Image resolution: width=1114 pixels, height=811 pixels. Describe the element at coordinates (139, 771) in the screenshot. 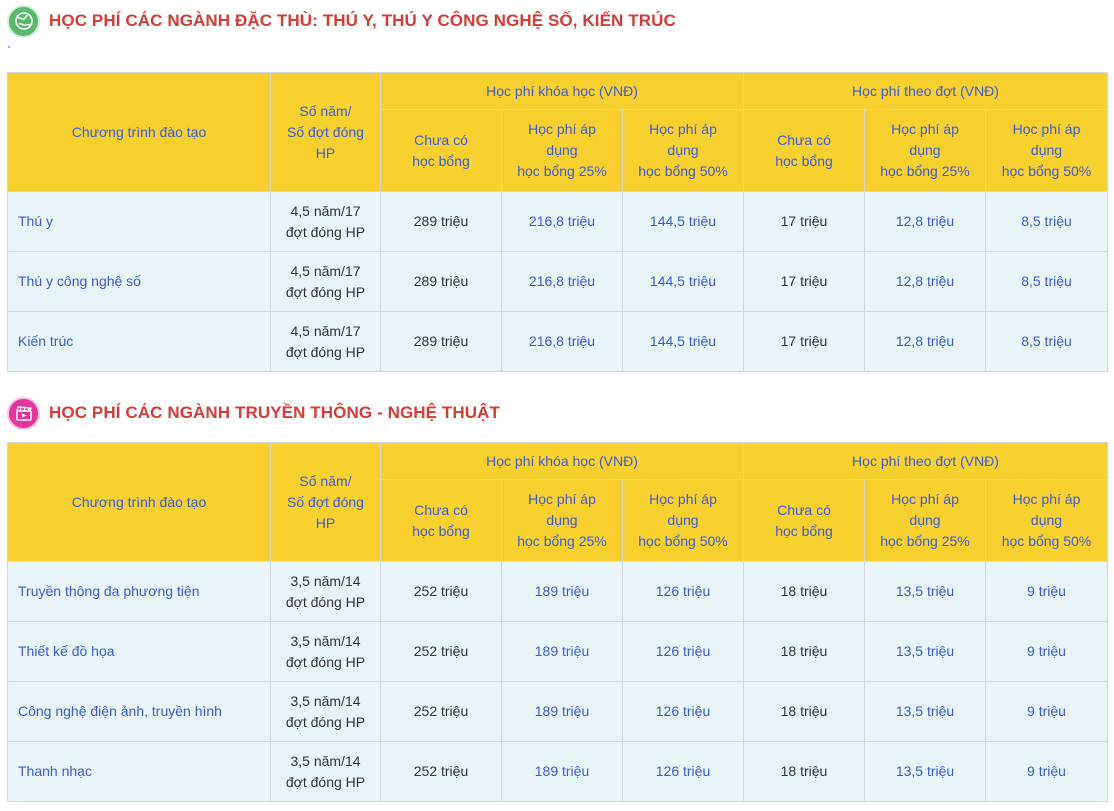

I see `program-name: Thanh nhạc` at that location.